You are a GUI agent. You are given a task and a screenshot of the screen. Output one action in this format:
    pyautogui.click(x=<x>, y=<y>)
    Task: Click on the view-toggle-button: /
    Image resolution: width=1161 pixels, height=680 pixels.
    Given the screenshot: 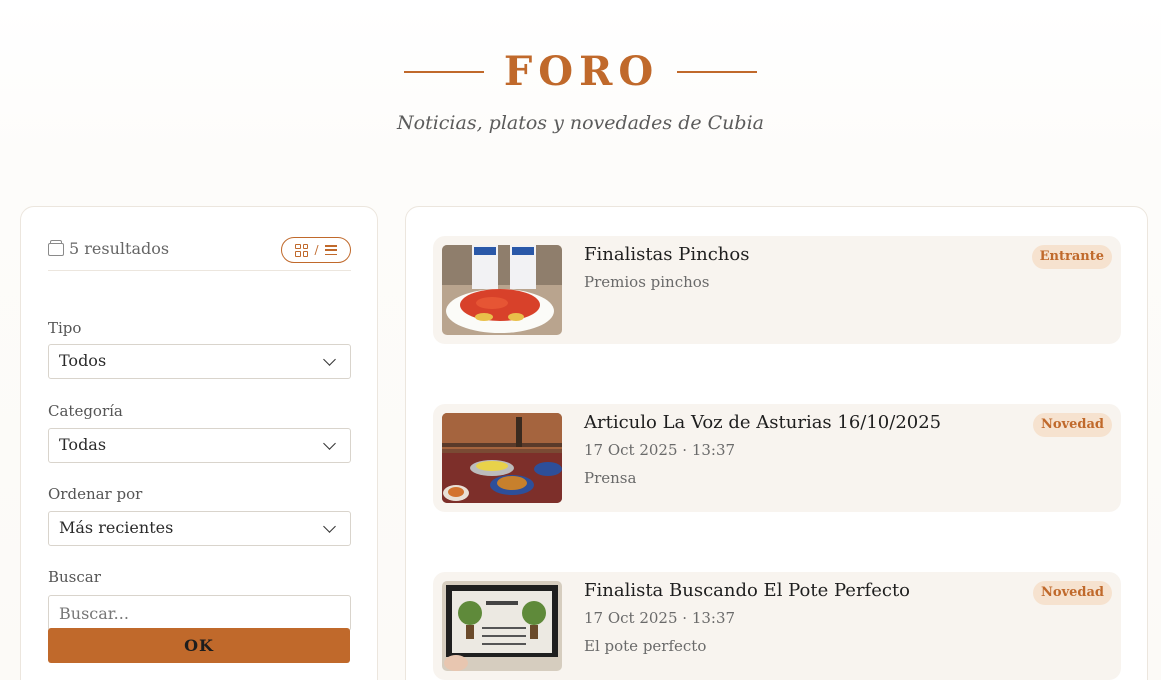 What is the action you would take?
    pyautogui.click(x=316, y=250)
    